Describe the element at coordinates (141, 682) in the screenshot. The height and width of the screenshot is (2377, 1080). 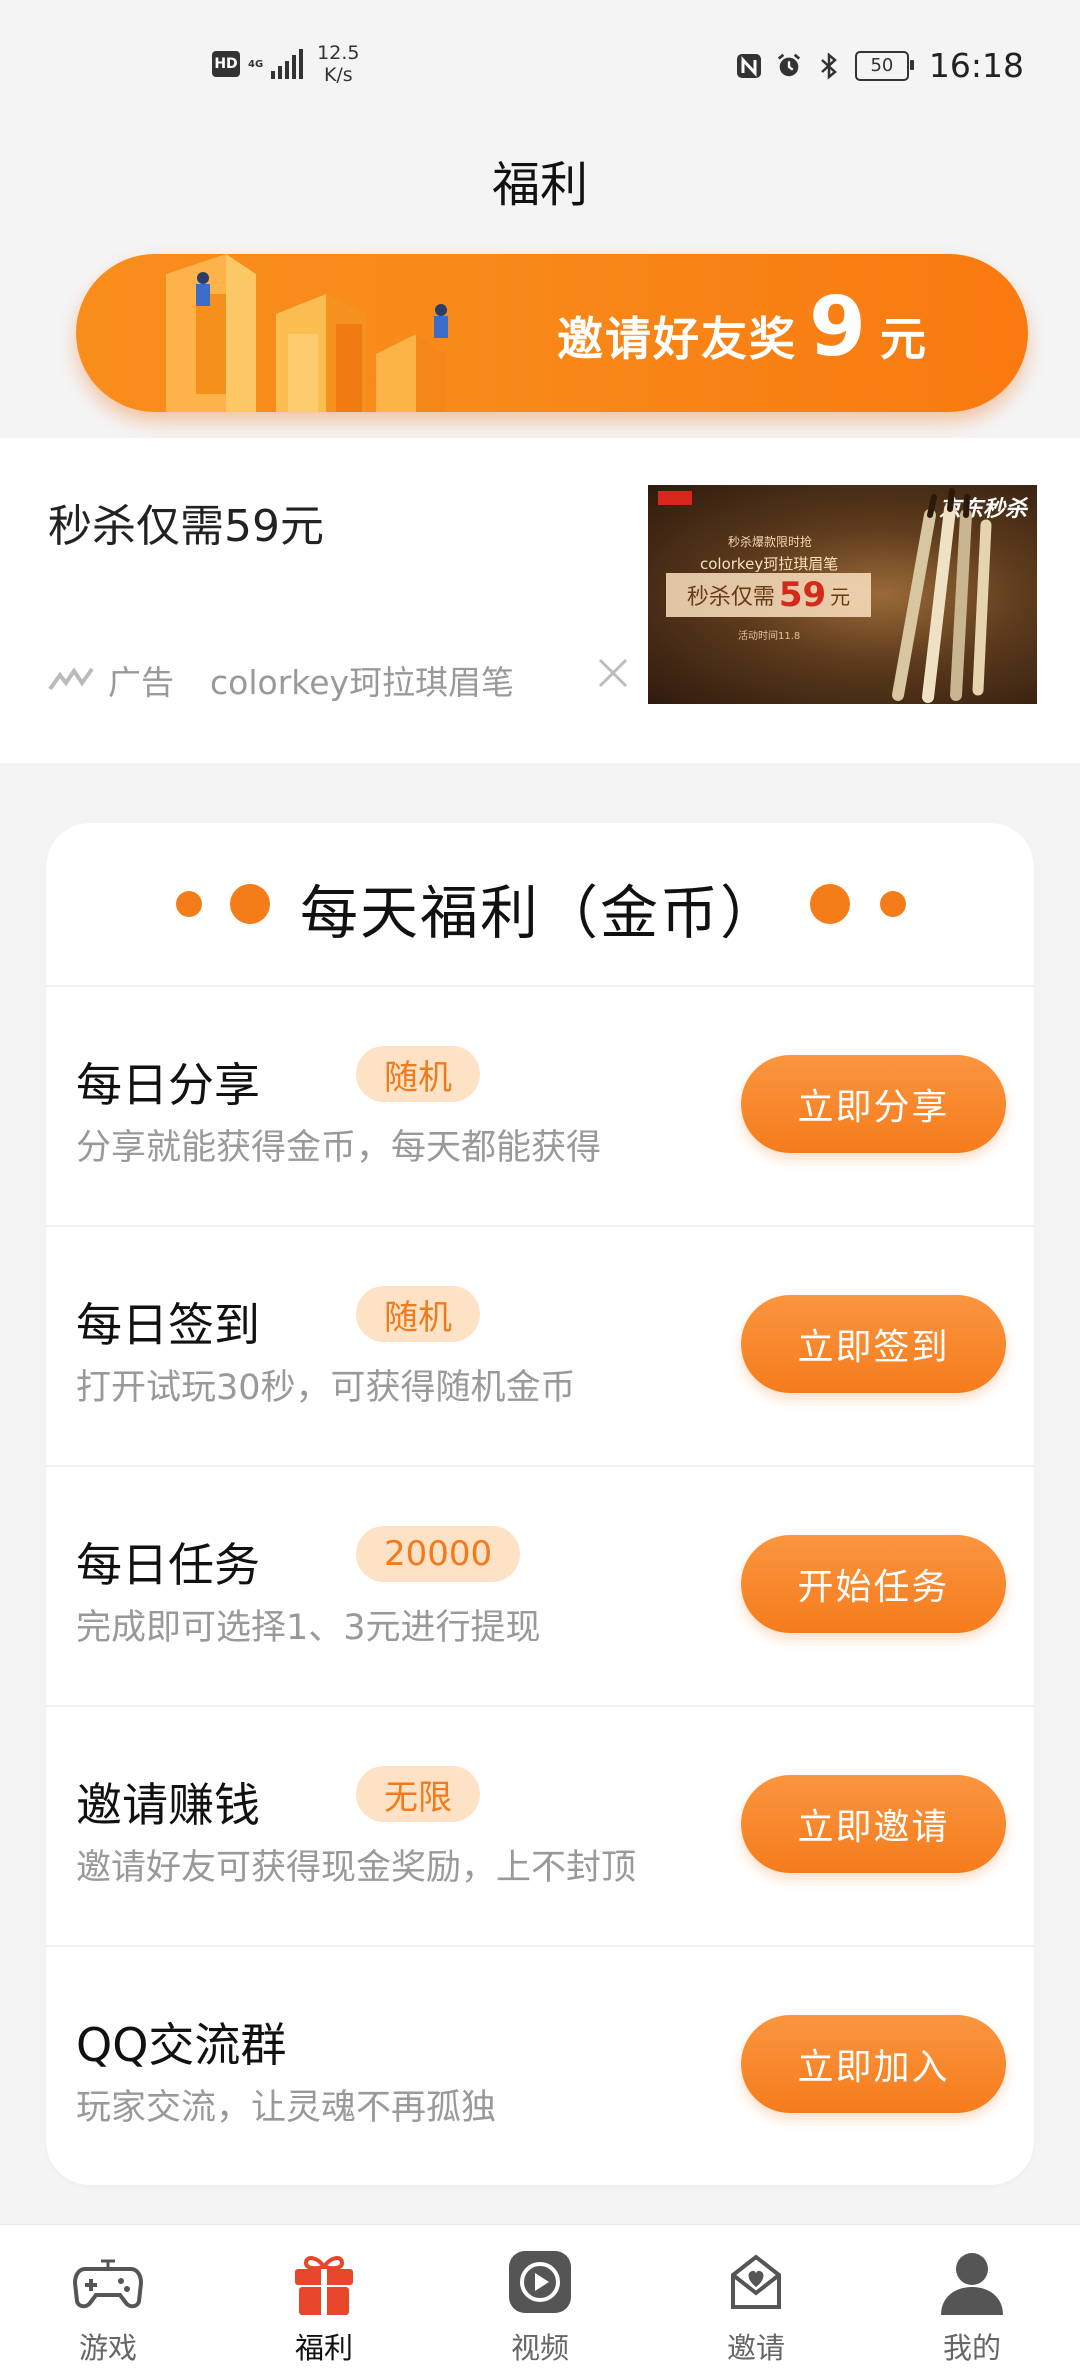
I see `ad-label: 广告` at that location.